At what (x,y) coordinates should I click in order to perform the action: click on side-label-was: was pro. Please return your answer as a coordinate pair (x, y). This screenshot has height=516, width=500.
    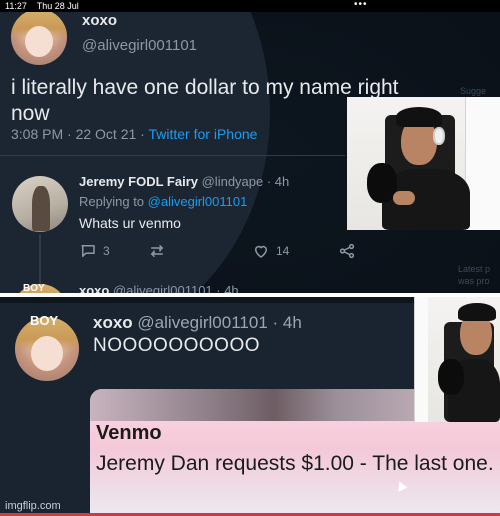
    Looking at the image, I should click on (474, 281).